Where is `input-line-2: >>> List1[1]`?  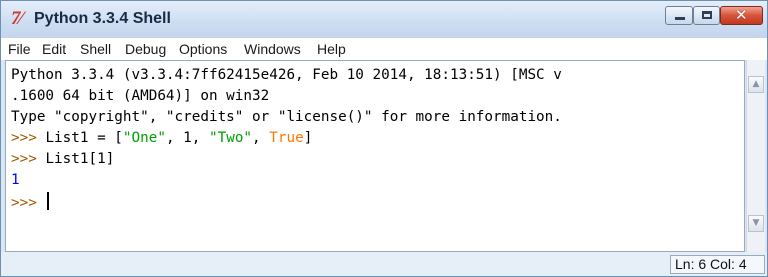 input-line-2: >>> List1[1] is located at coordinates (62, 159).